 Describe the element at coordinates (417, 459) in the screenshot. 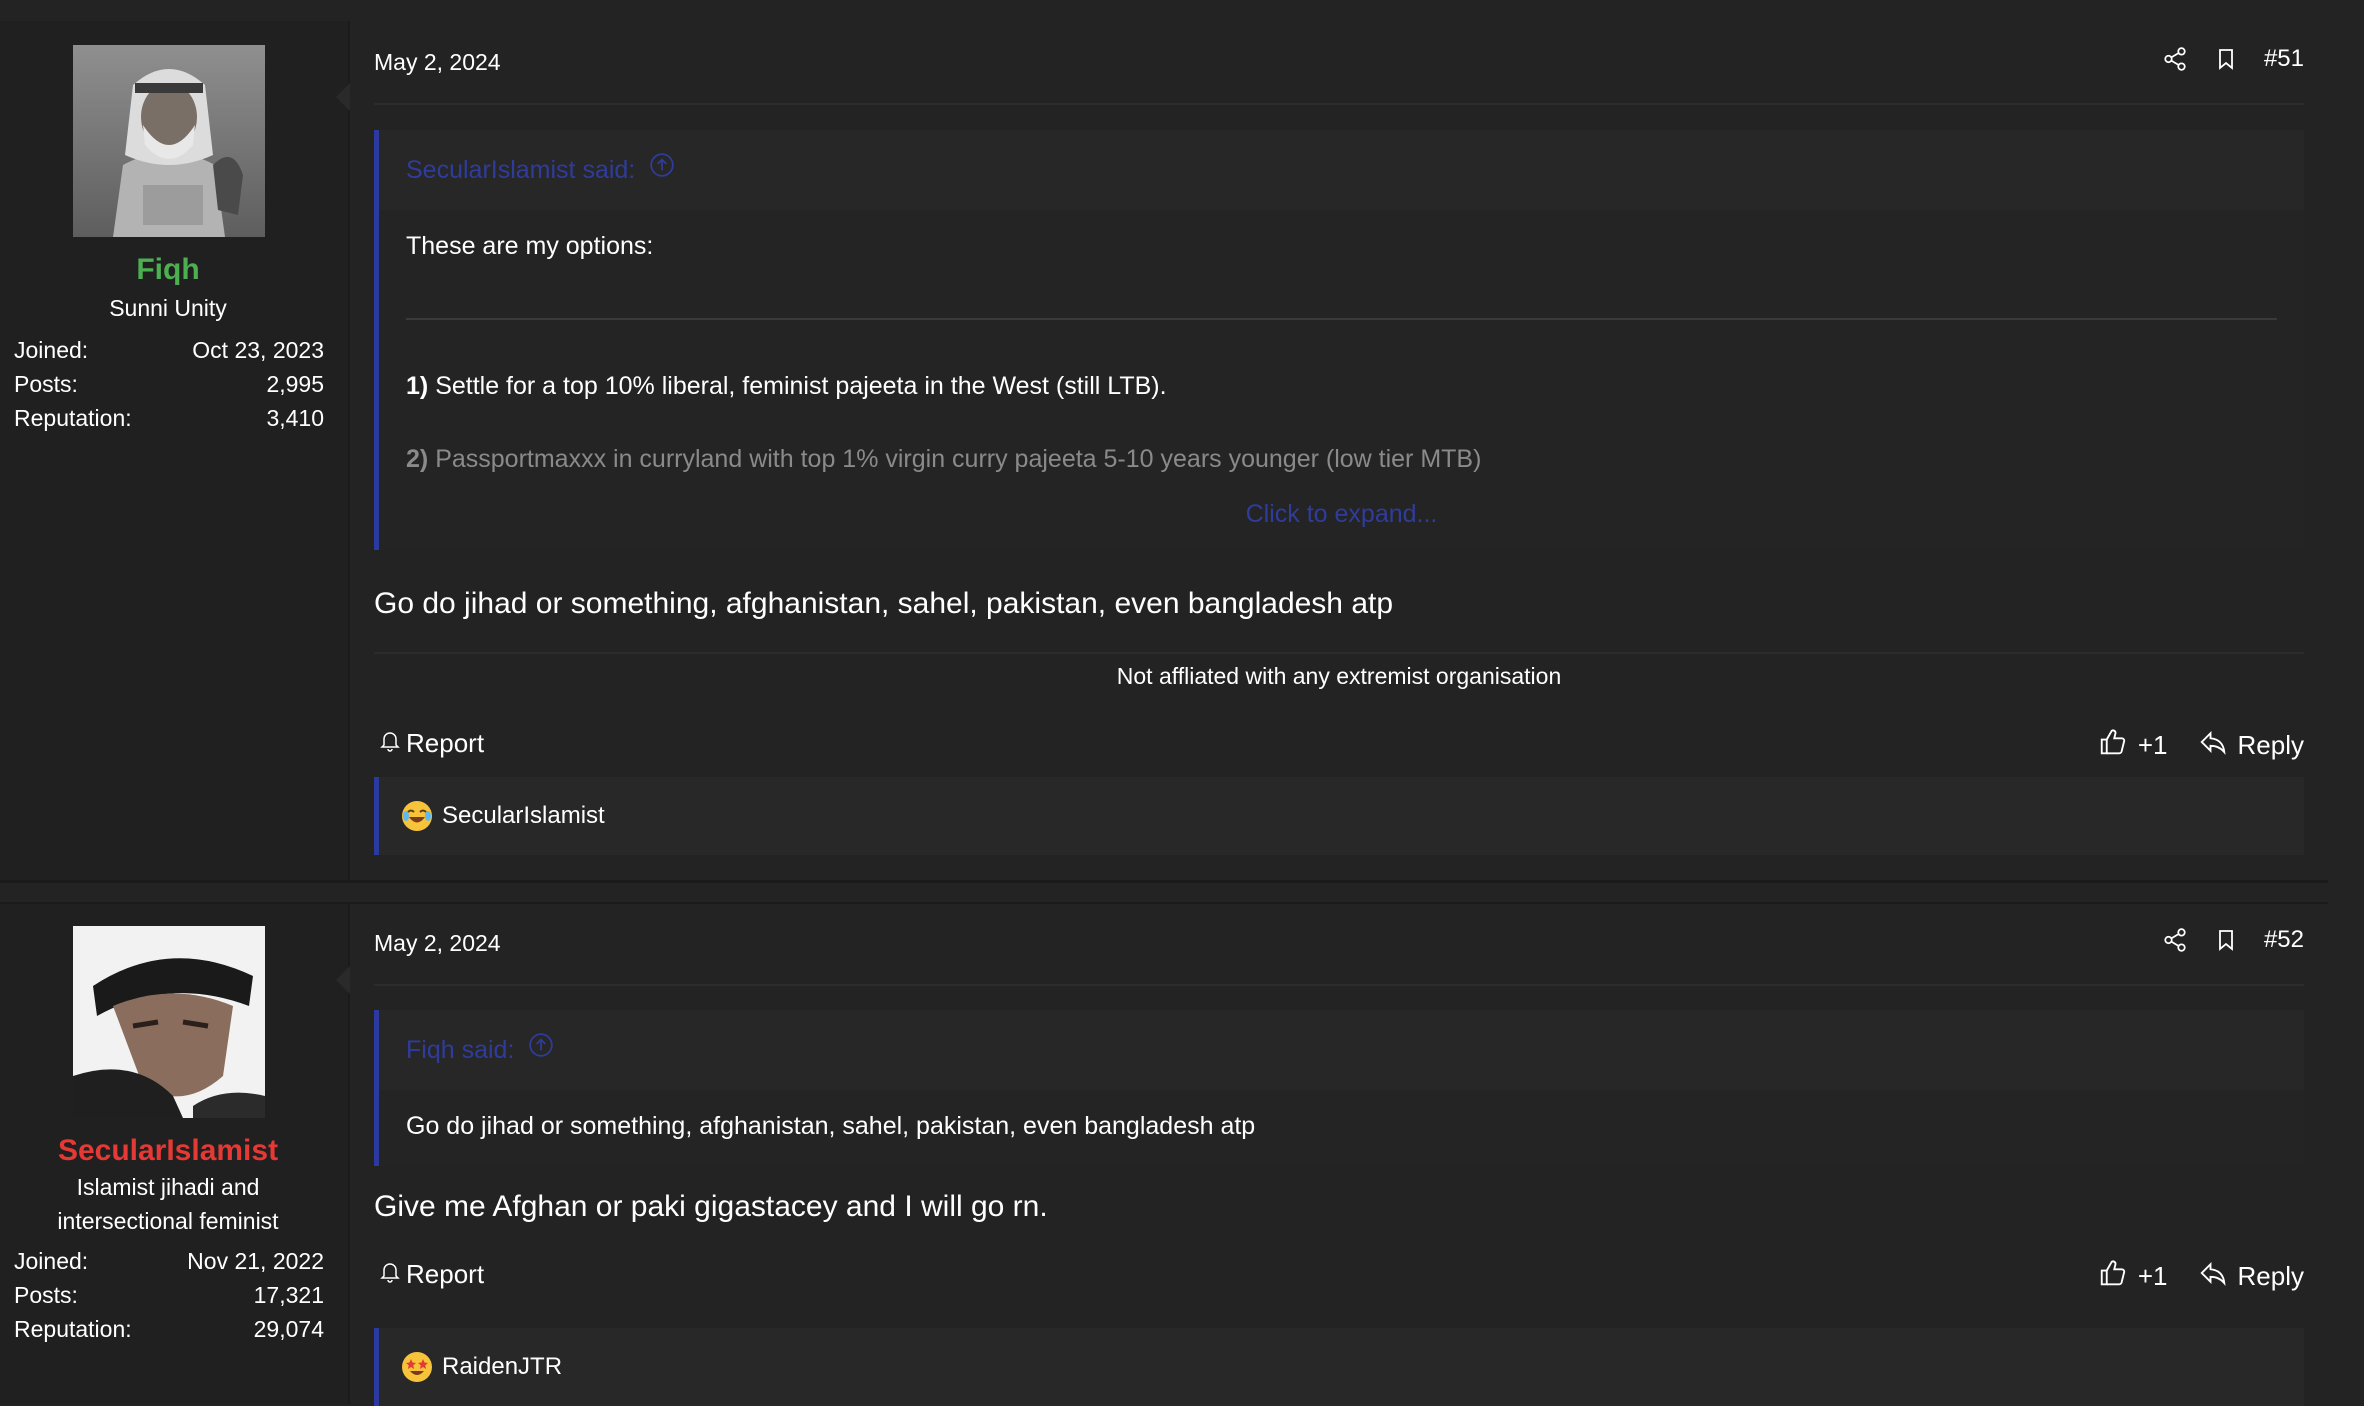

I see `list-number: 2)` at that location.